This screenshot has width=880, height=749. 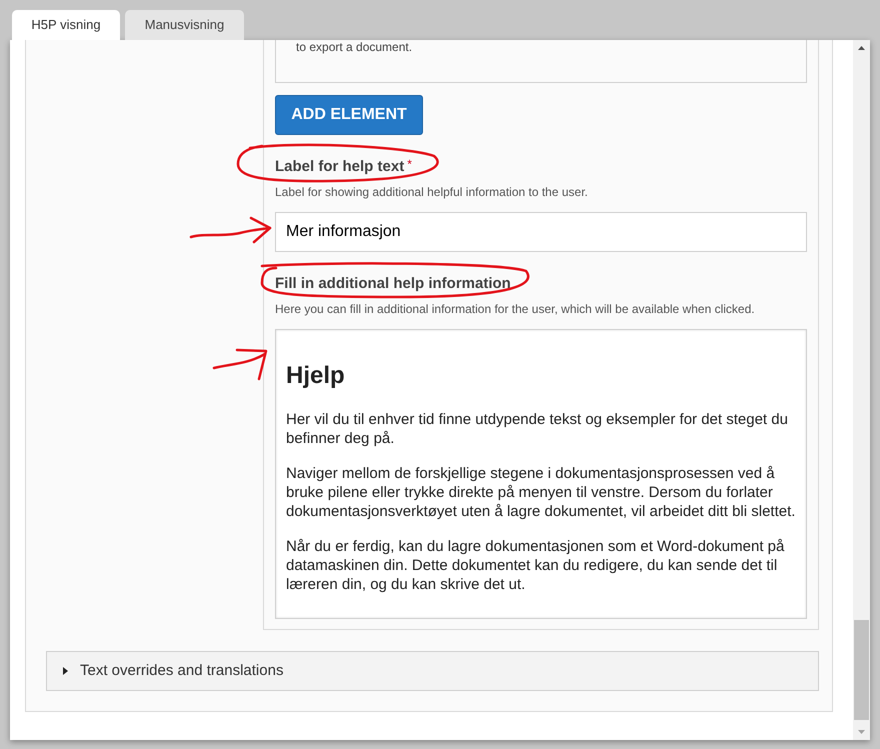 I want to click on scrollbar-track, so click(x=861, y=390).